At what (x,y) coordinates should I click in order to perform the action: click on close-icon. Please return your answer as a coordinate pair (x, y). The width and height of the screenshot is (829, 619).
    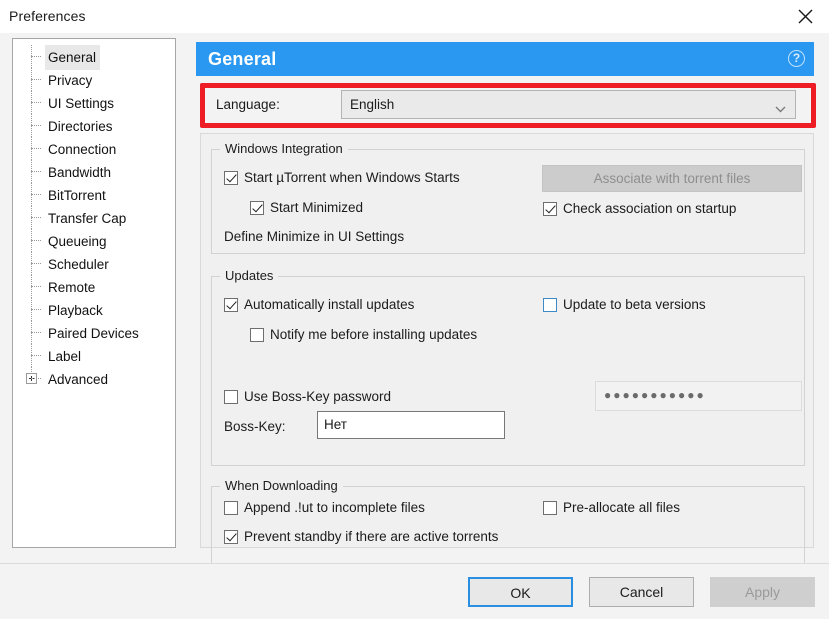
    Looking at the image, I should click on (805, 16).